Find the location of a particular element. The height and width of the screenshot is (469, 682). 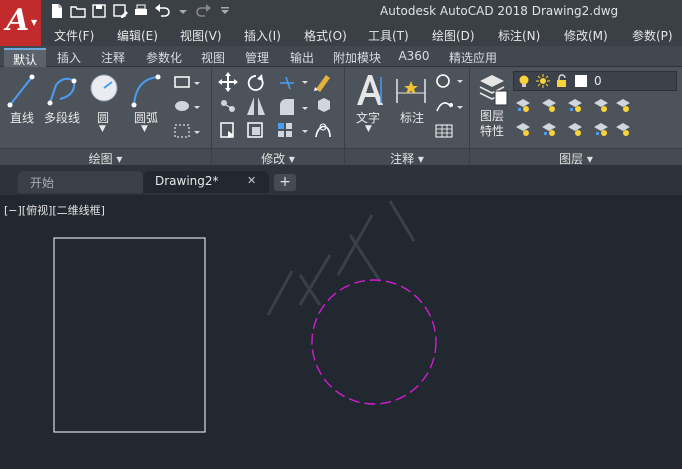

new-tab-button: + is located at coordinates (285, 182).